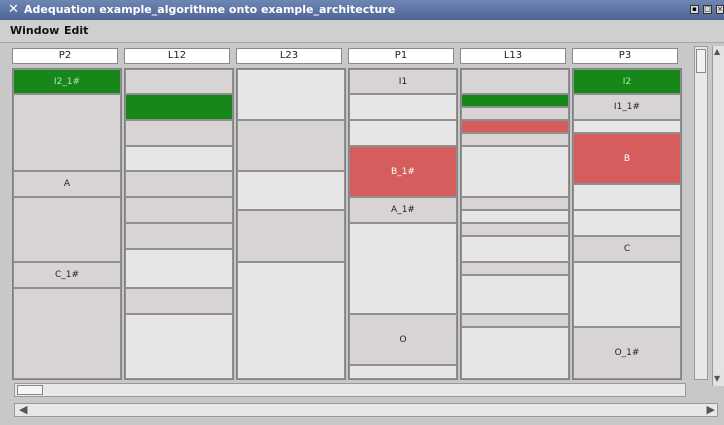 The image size is (724, 425). What do you see at coordinates (177, 56) in the screenshot?
I see `lane-header-l12: L12` at bounding box center [177, 56].